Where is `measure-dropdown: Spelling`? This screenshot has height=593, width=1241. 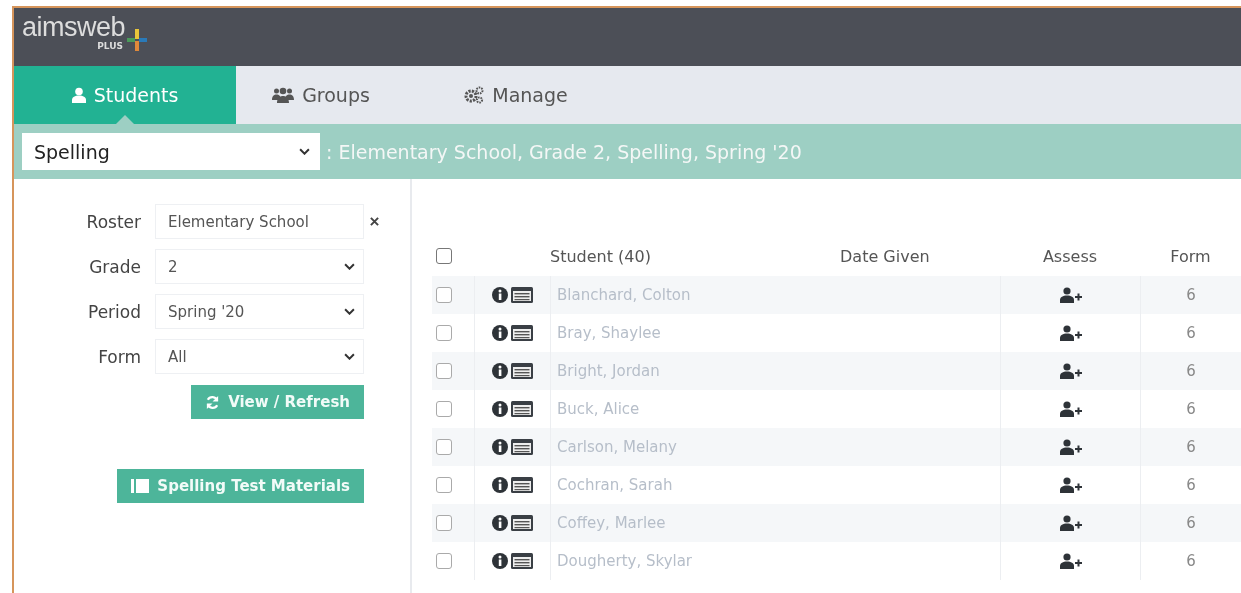 measure-dropdown: Spelling is located at coordinates (171, 151).